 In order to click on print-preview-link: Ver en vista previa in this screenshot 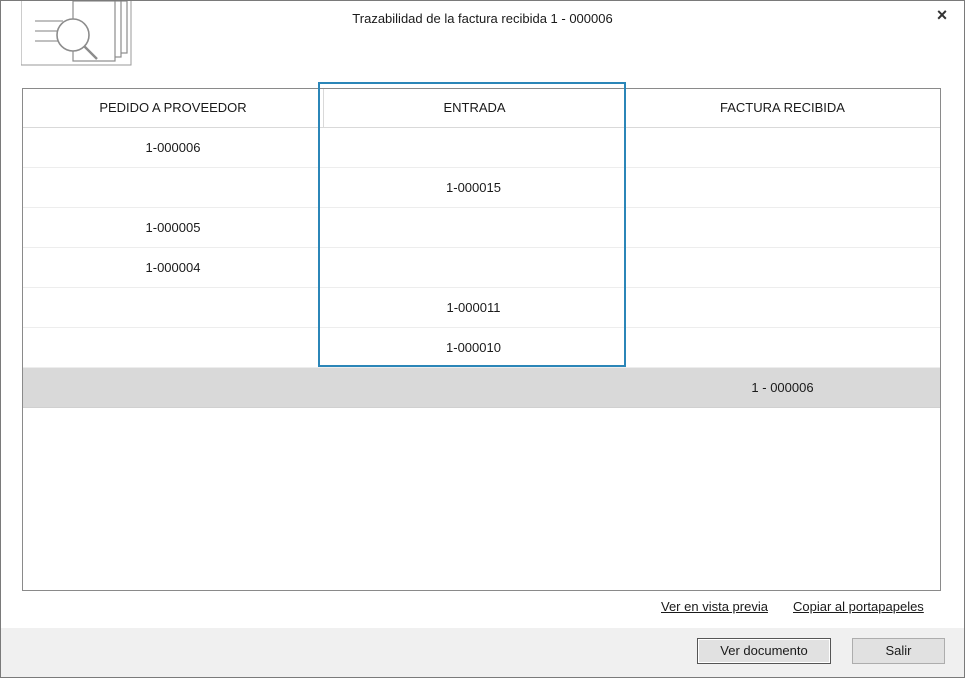, I will do `click(714, 606)`.